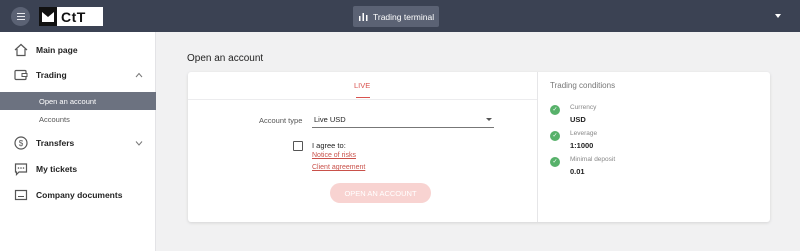 Image resolution: width=800 pixels, height=251 pixels. Describe the element at coordinates (48, 16) in the screenshot. I see `logo-mark-icon` at that location.